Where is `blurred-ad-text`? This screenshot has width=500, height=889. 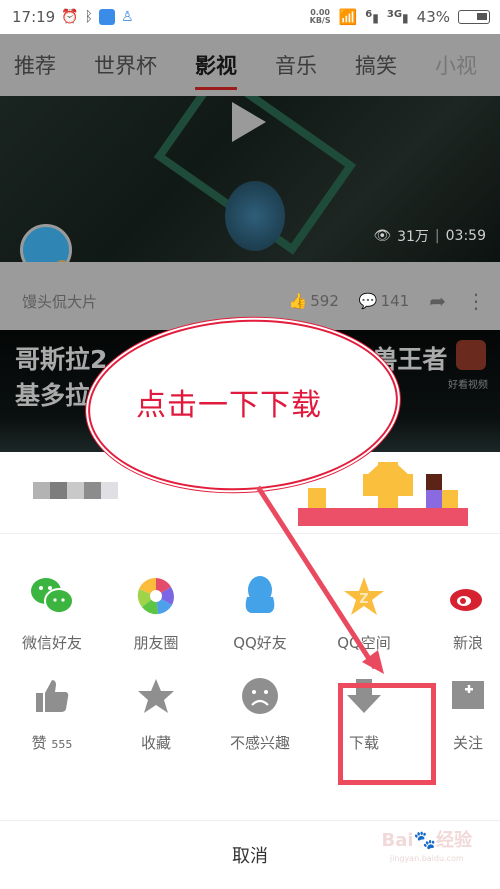 blurred-ad-text is located at coordinates (75, 490).